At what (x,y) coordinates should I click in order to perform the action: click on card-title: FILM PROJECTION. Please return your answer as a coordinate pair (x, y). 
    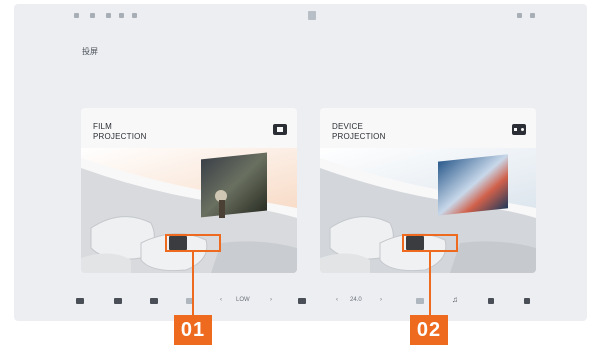
    Looking at the image, I should click on (120, 131).